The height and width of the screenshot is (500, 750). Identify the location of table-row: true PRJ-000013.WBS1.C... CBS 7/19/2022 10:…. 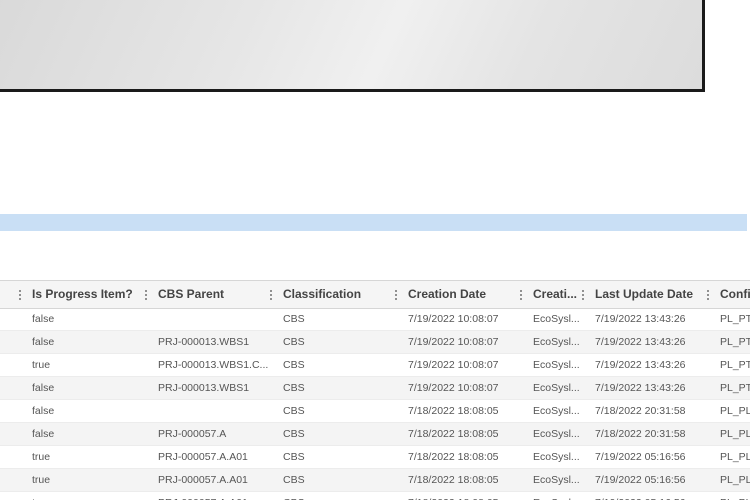
(375, 365).